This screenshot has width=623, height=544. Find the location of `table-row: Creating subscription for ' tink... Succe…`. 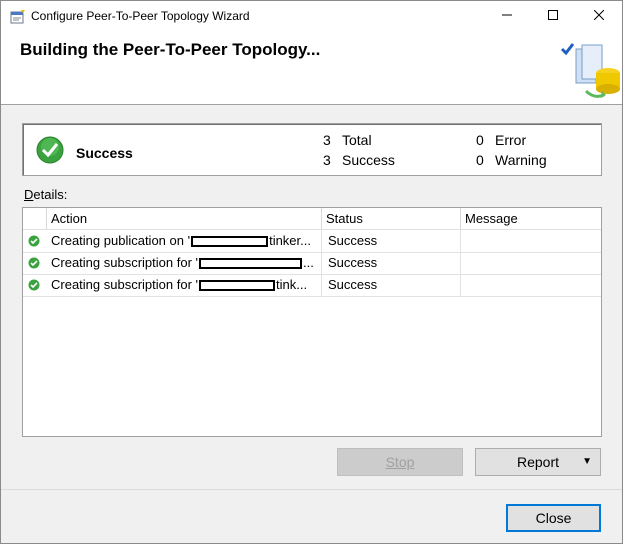

table-row: Creating subscription for ' tink... Succe… is located at coordinates (312, 285).